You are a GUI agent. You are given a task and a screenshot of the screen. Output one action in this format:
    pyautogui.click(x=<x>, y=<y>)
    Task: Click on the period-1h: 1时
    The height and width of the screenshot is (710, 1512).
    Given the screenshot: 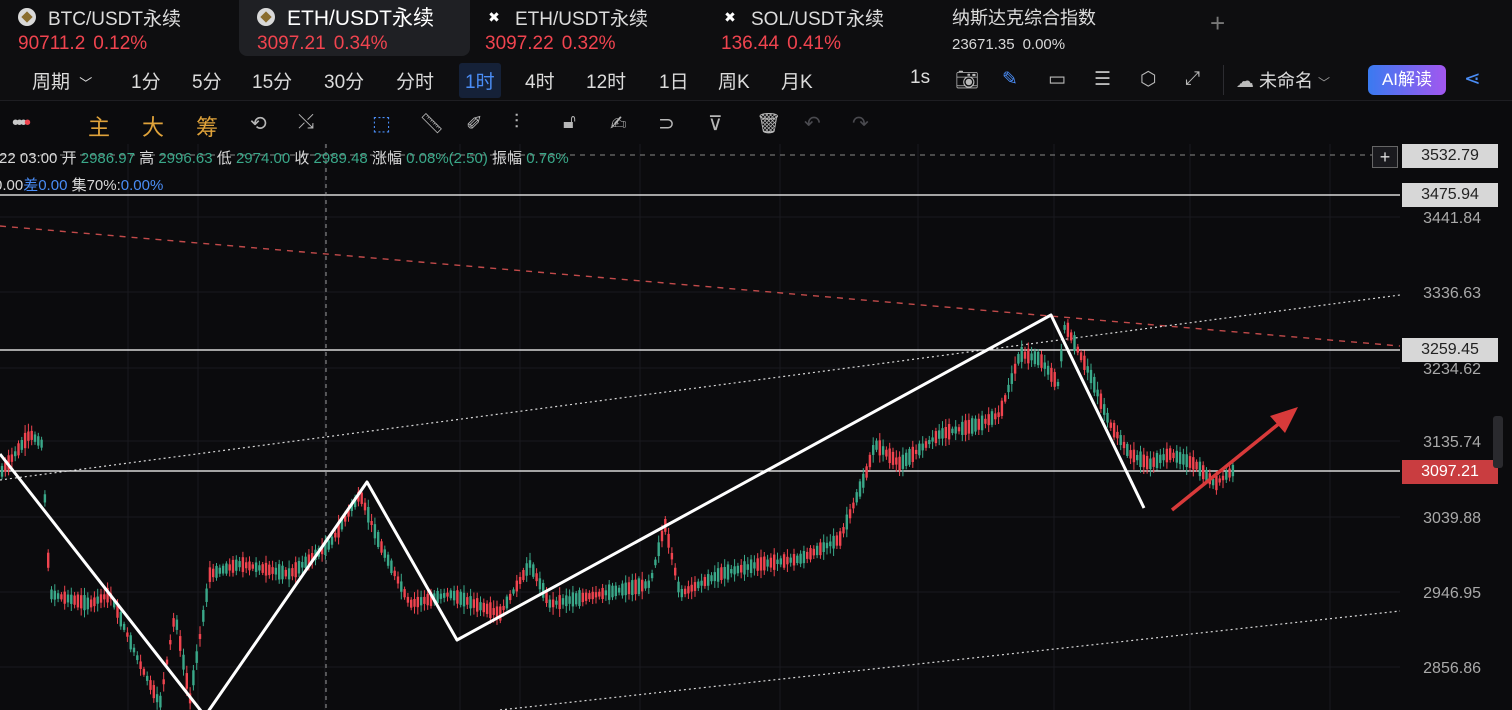 What is the action you would take?
    pyautogui.click(x=480, y=80)
    